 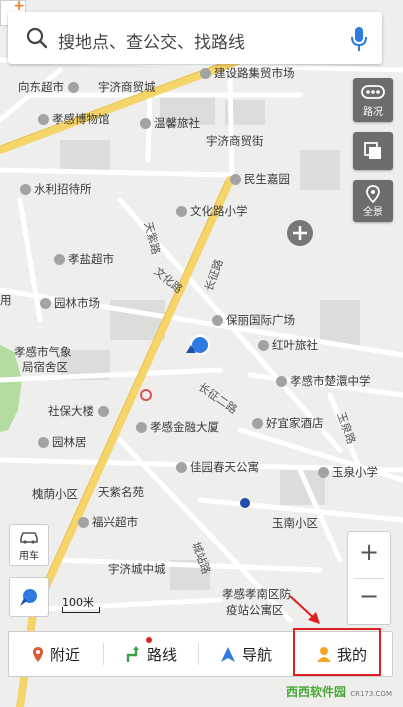 I want to click on search-icon, so click(x=37, y=38).